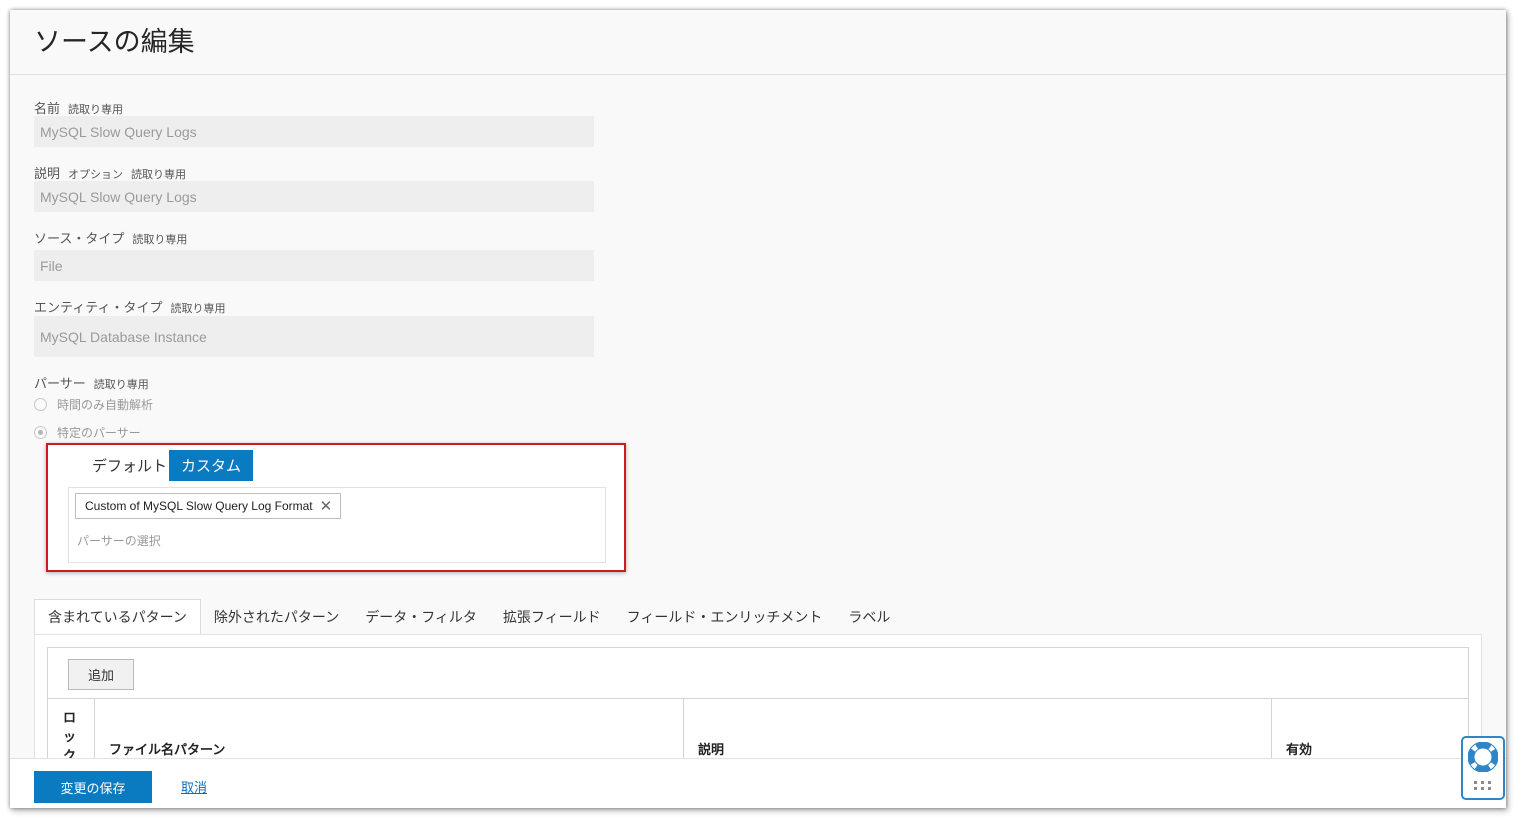 This screenshot has width=1518, height=820. What do you see at coordinates (98, 308) in the screenshot?
I see `entity-type-label-text: エンティティ・タイプ` at bounding box center [98, 308].